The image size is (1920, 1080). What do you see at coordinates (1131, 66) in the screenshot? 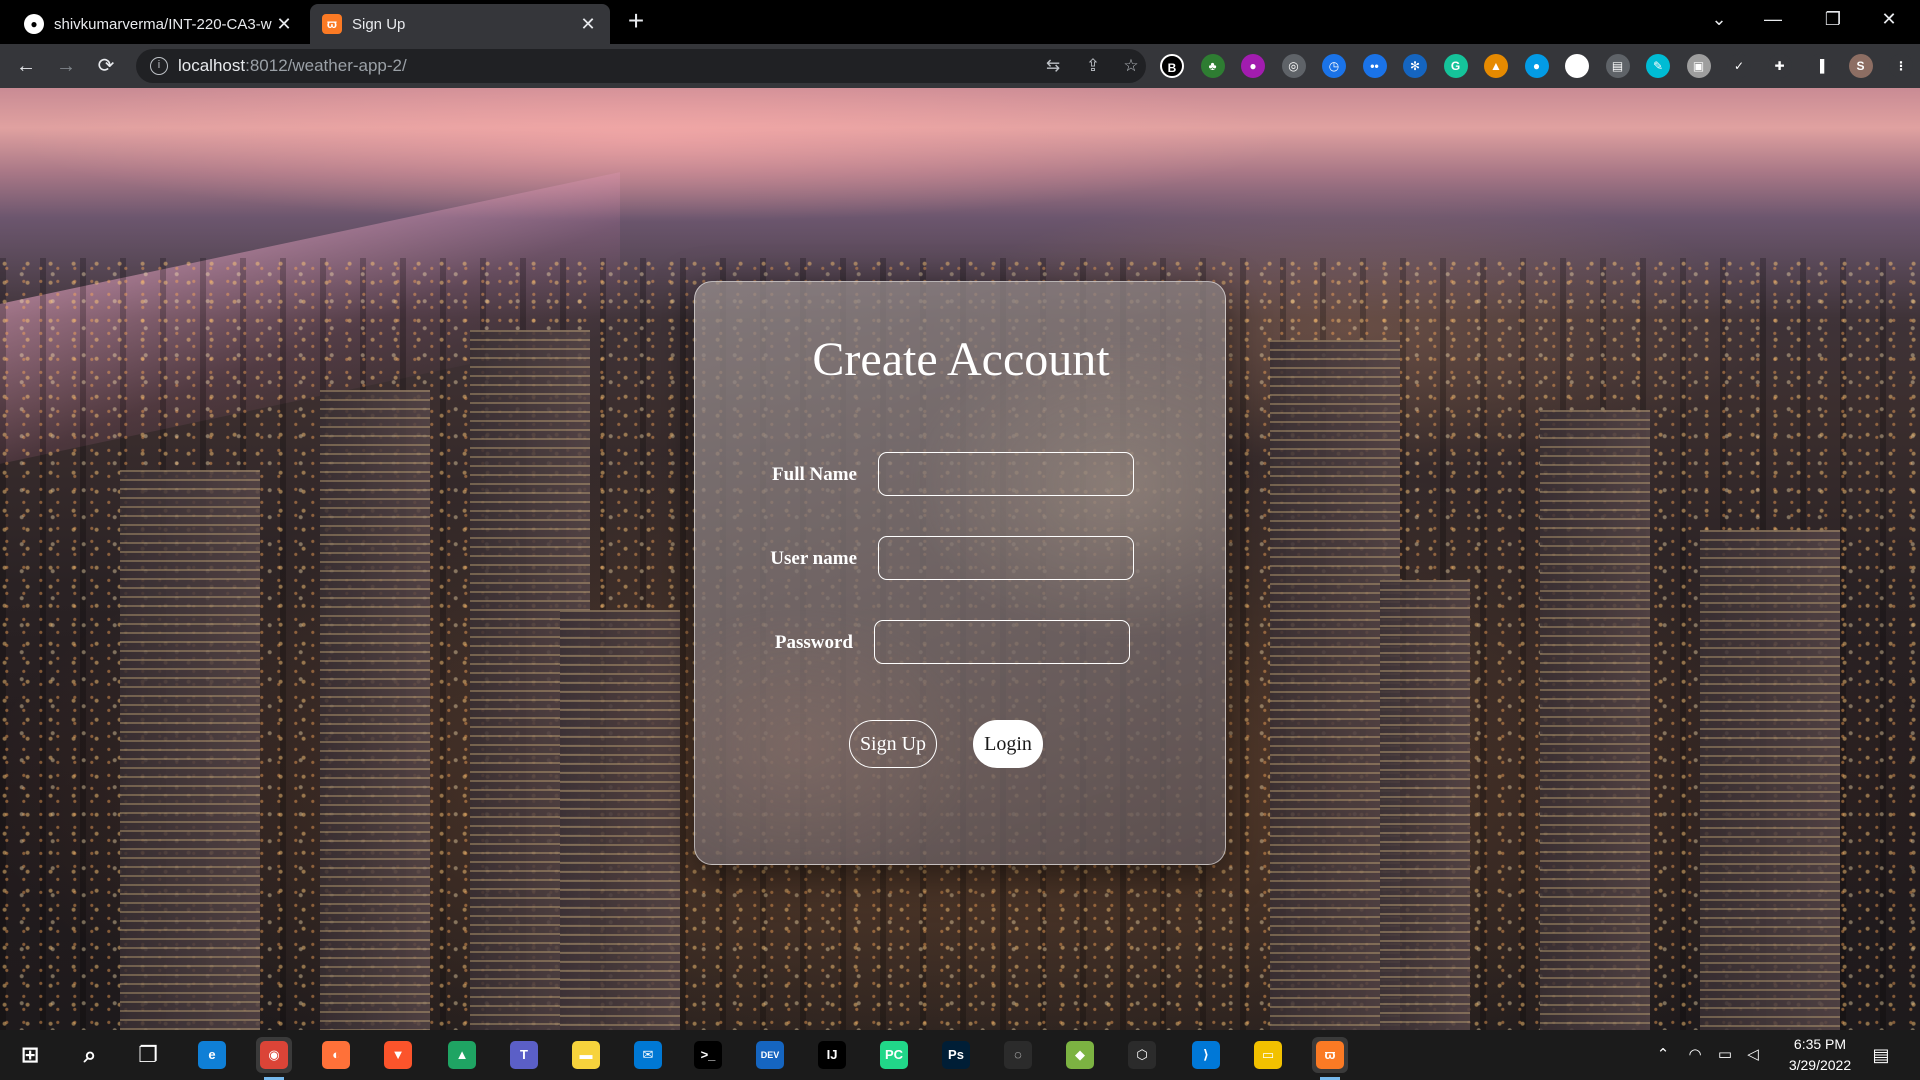
I see `bookmark-star-icon: ☆` at bounding box center [1131, 66].